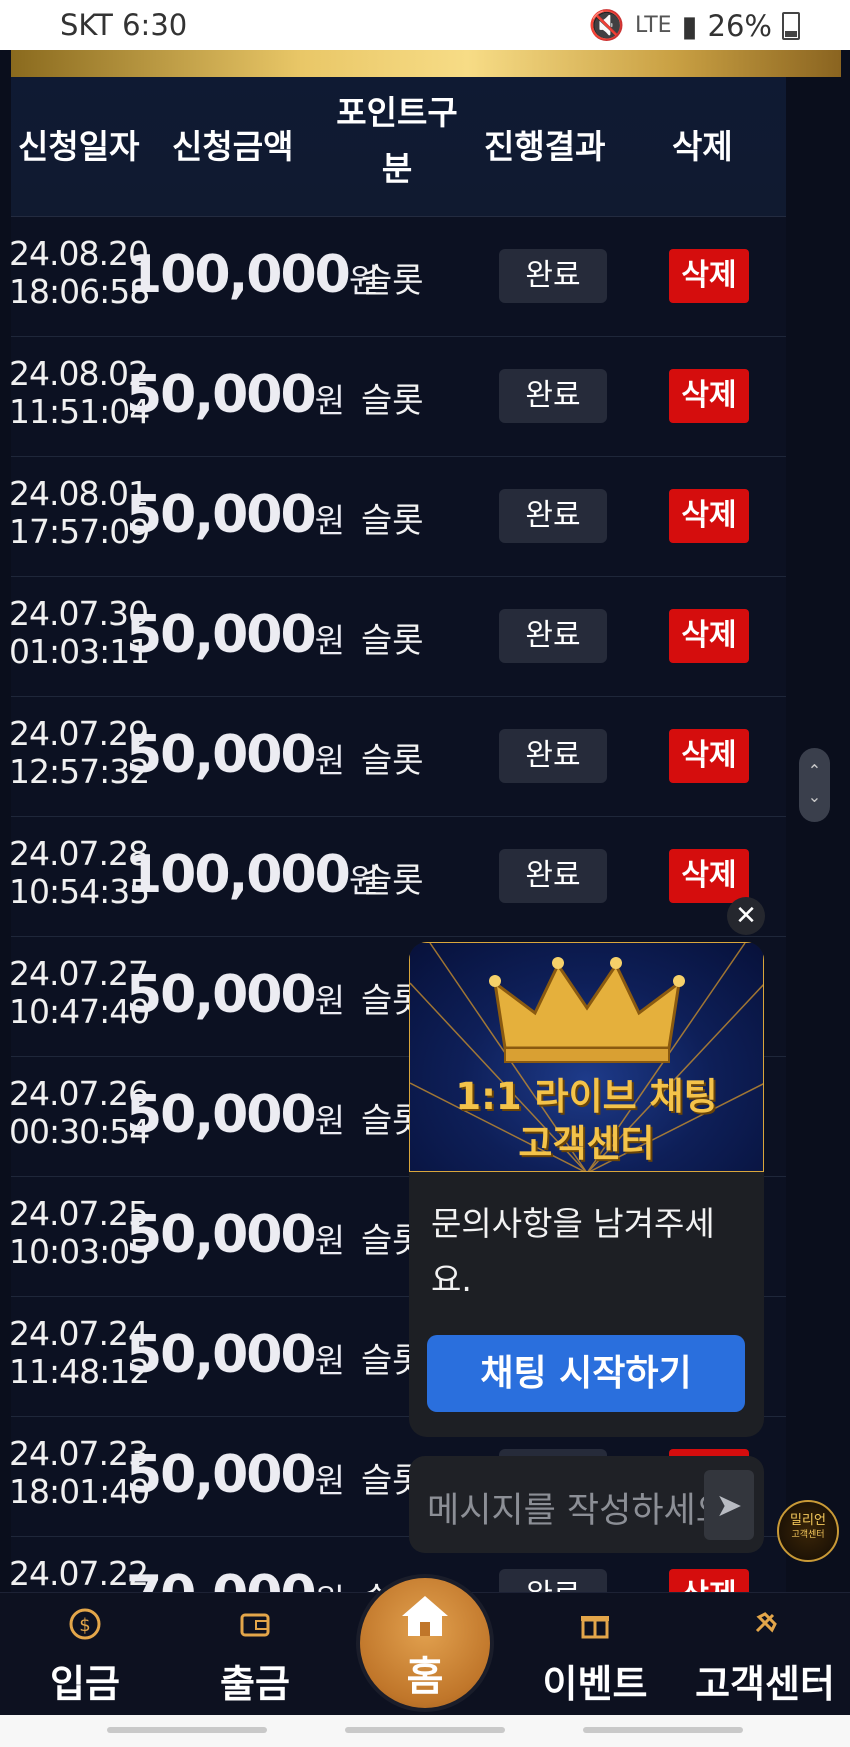 The width and height of the screenshot is (850, 1747). What do you see at coordinates (595, 1684) in the screenshot?
I see `nav-event-label: 이벤트` at bounding box center [595, 1684].